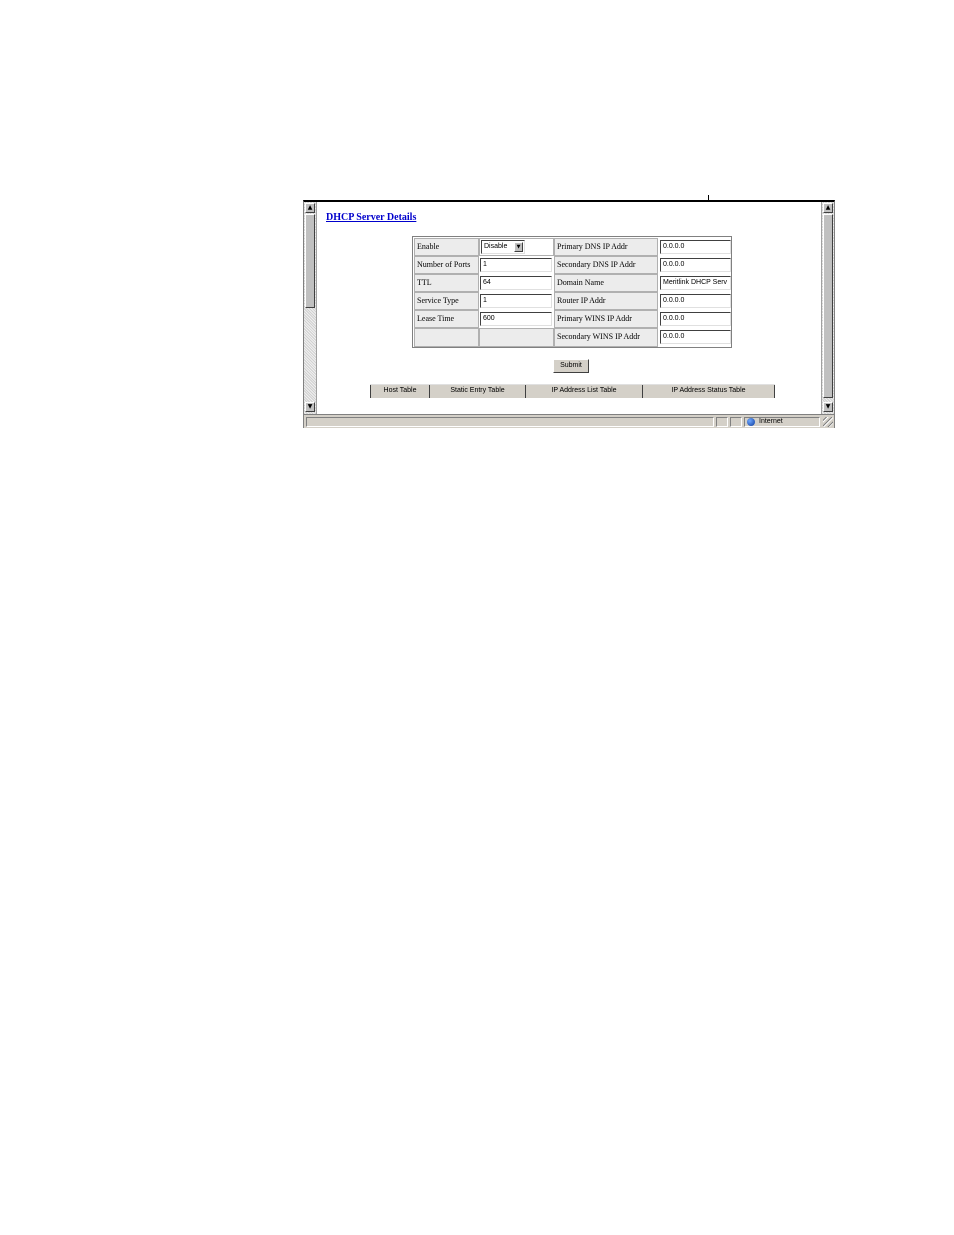  I want to click on service-type-input: 1, so click(516, 301).